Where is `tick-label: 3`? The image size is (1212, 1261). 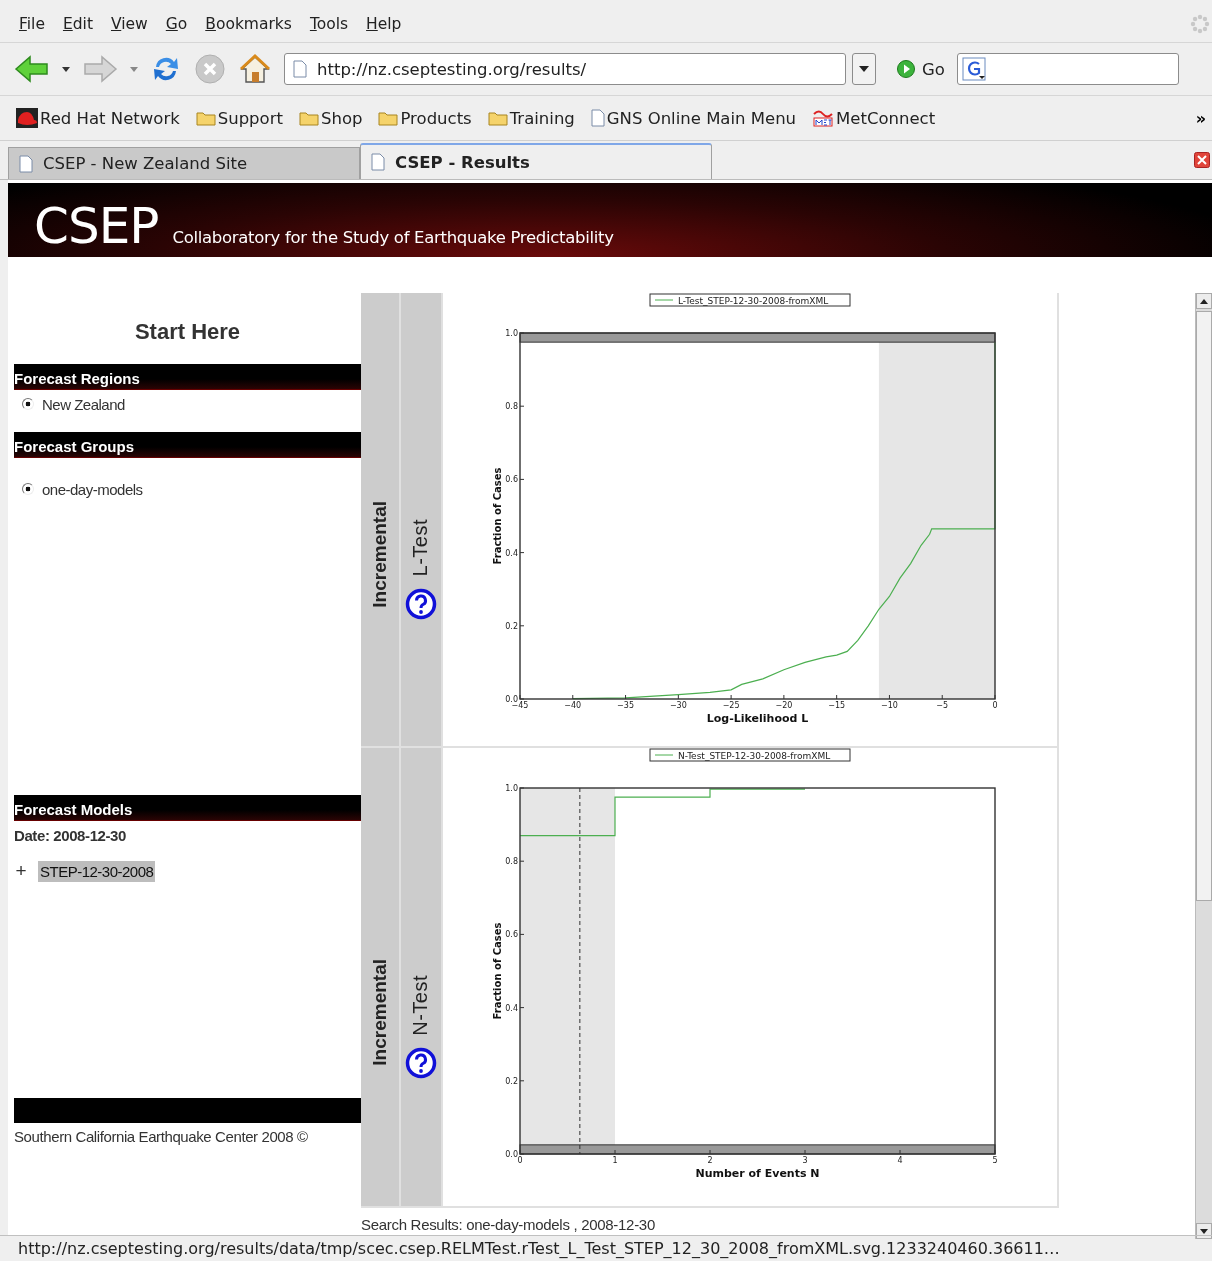
tick-label: 3 is located at coordinates (805, 1160).